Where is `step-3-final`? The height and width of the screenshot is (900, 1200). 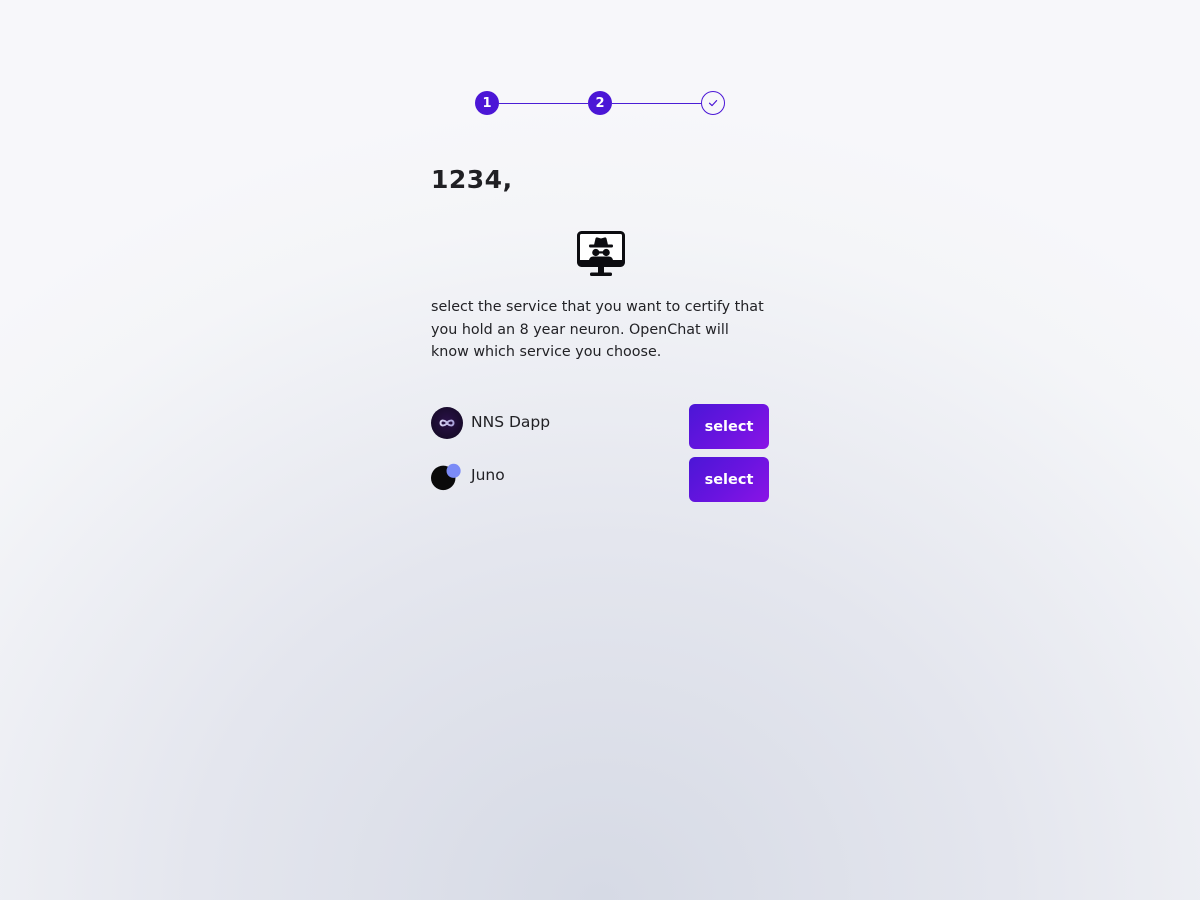
step-3-final is located at coordinates (713, 103).